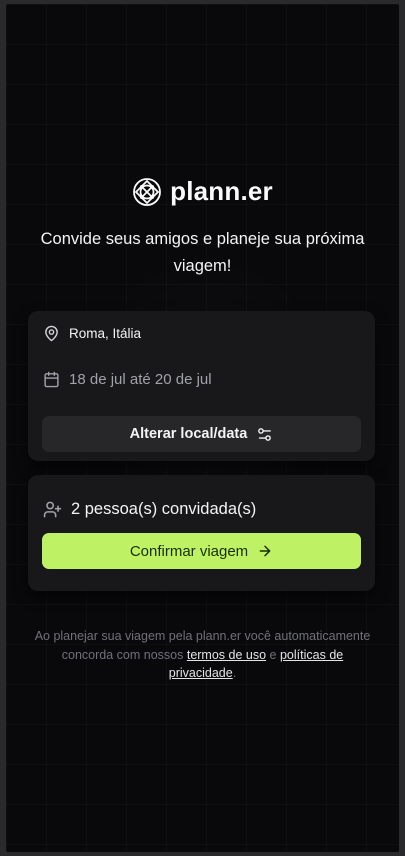  I want to click on location-value: Roma, Itália, so click(105, 333).